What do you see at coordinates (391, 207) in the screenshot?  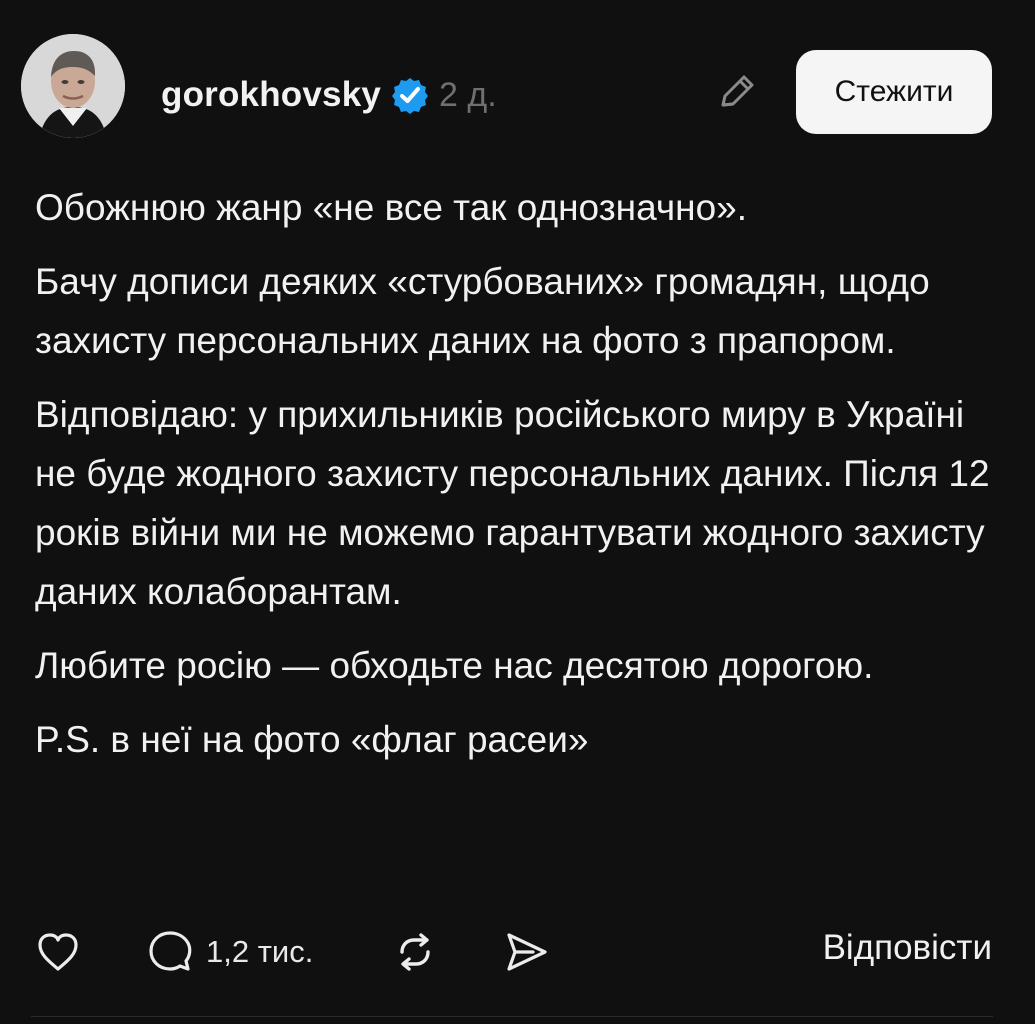 I see `post-paragraph: Обожнюю жанр «не все так однозначно».` at bounding box center [391, 207].